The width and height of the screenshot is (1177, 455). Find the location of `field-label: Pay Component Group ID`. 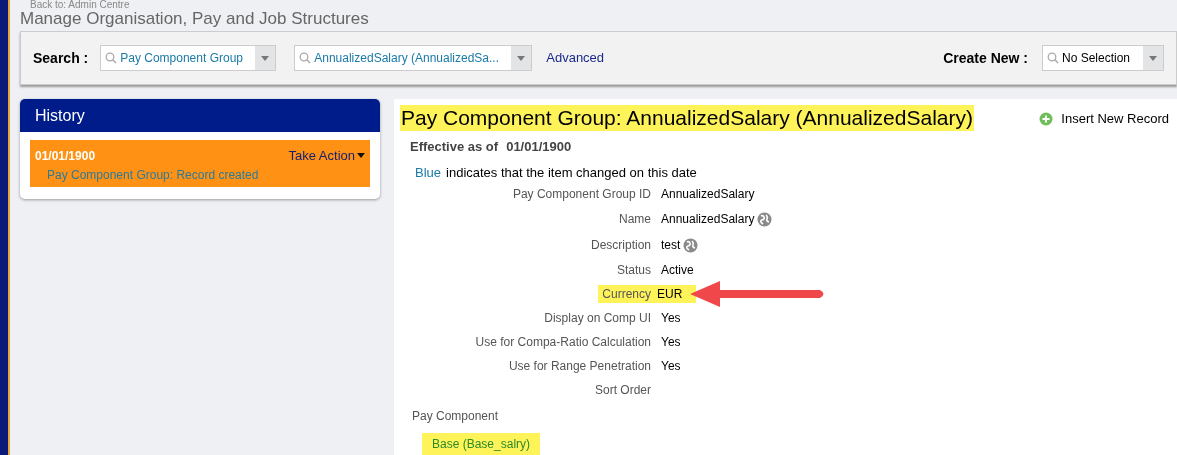

field-label: Pay Component Group ID is located at coordinates (581, 194).